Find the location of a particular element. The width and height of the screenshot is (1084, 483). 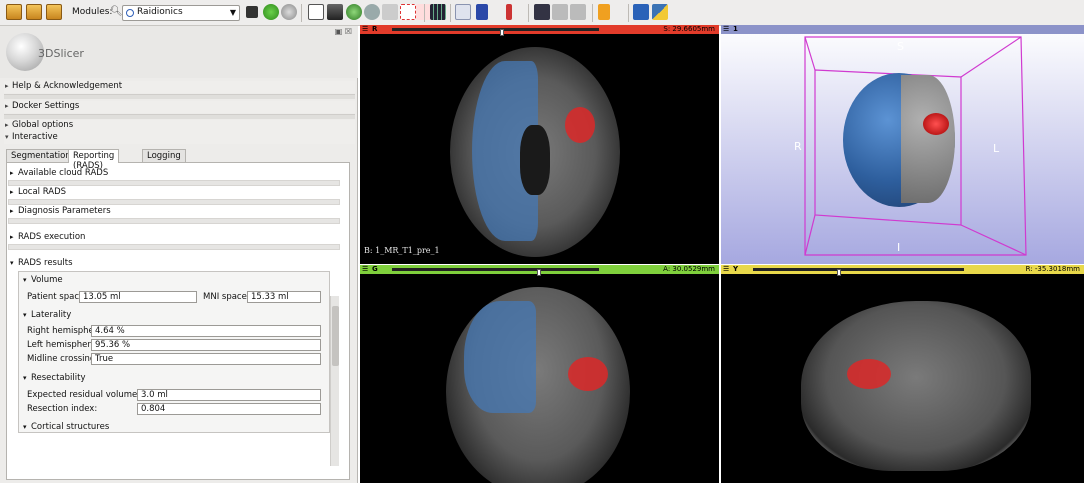

section-interactive: ▾ Interactive is located at coordinates (179, 138).